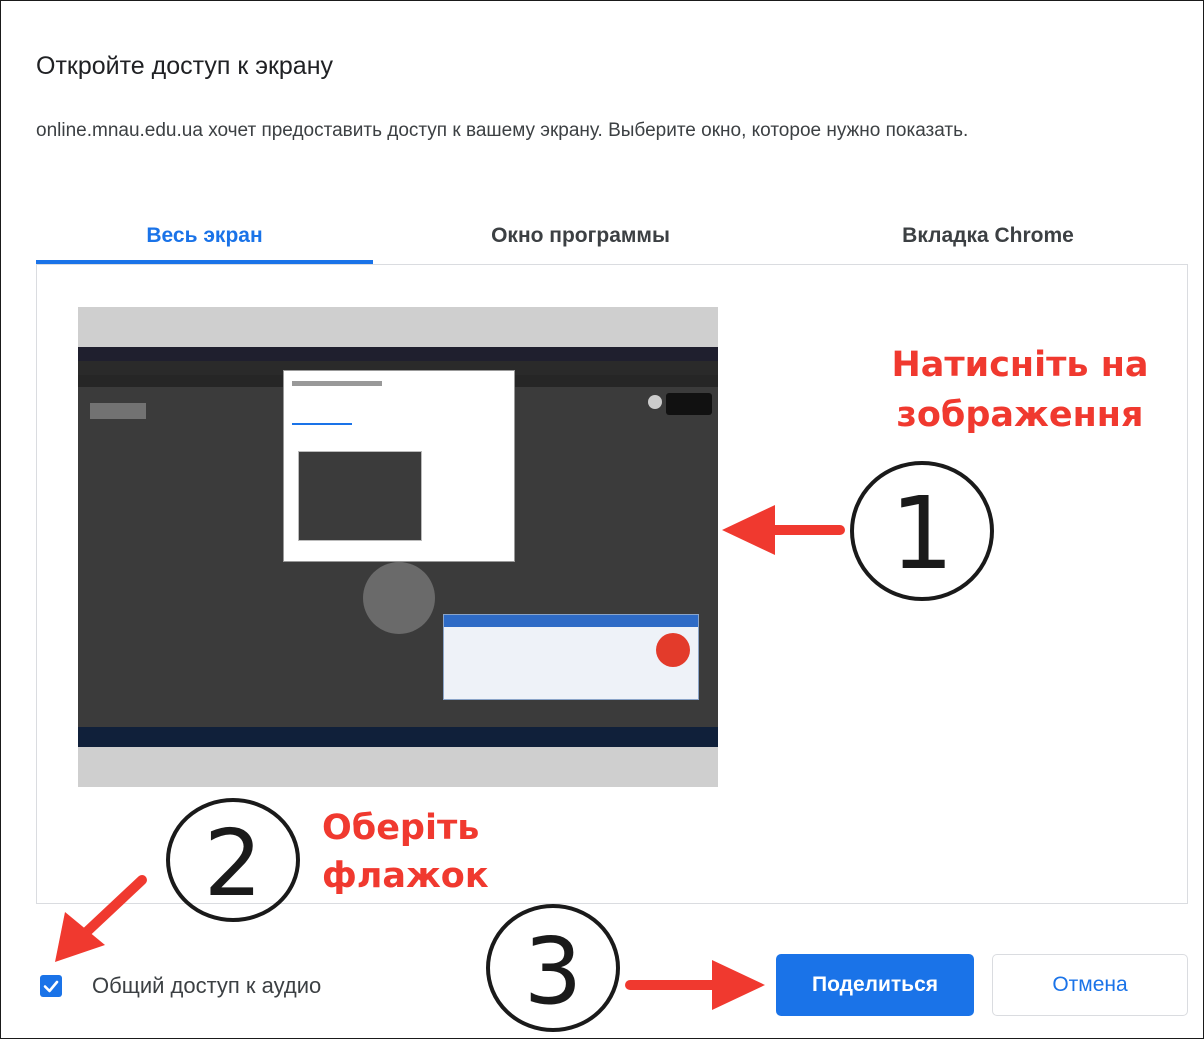 The height and width of the screenshot is (1039, 1204). I want to click on audio-checkbox, so click(51, 986).